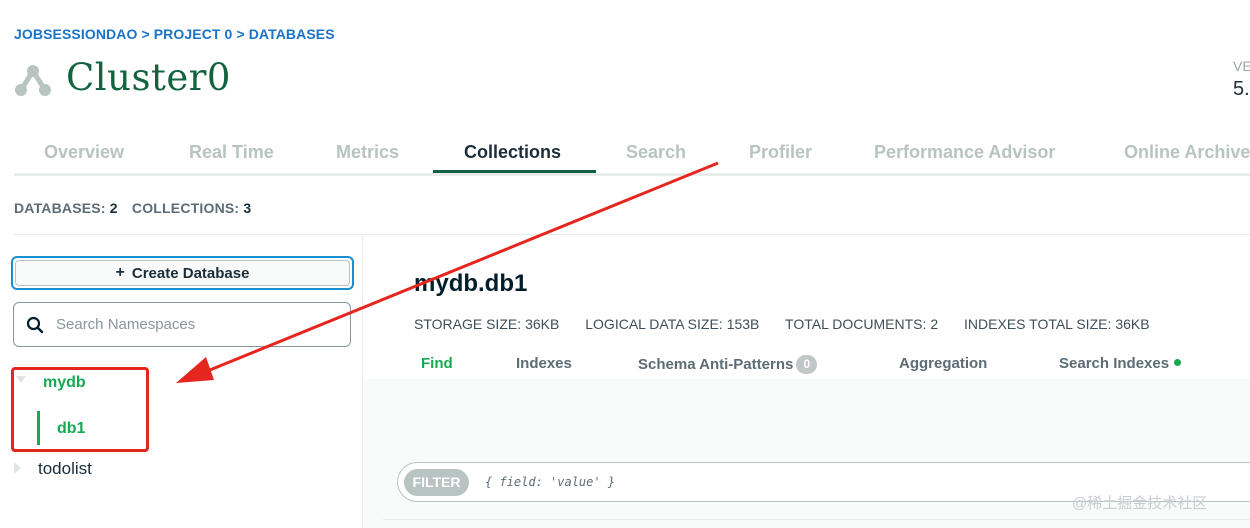 This screenshot has width=1250, height=528. What do you see at coordinates (148, 77) in the screenshot?
I see `cluster-title: Cluster0` at bounding box center [148, 77].